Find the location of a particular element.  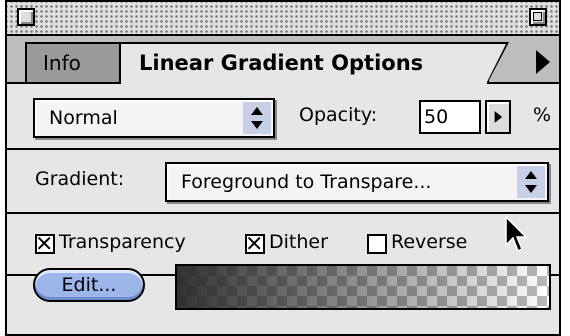

collapse-box is located at coordinates (538, 17).